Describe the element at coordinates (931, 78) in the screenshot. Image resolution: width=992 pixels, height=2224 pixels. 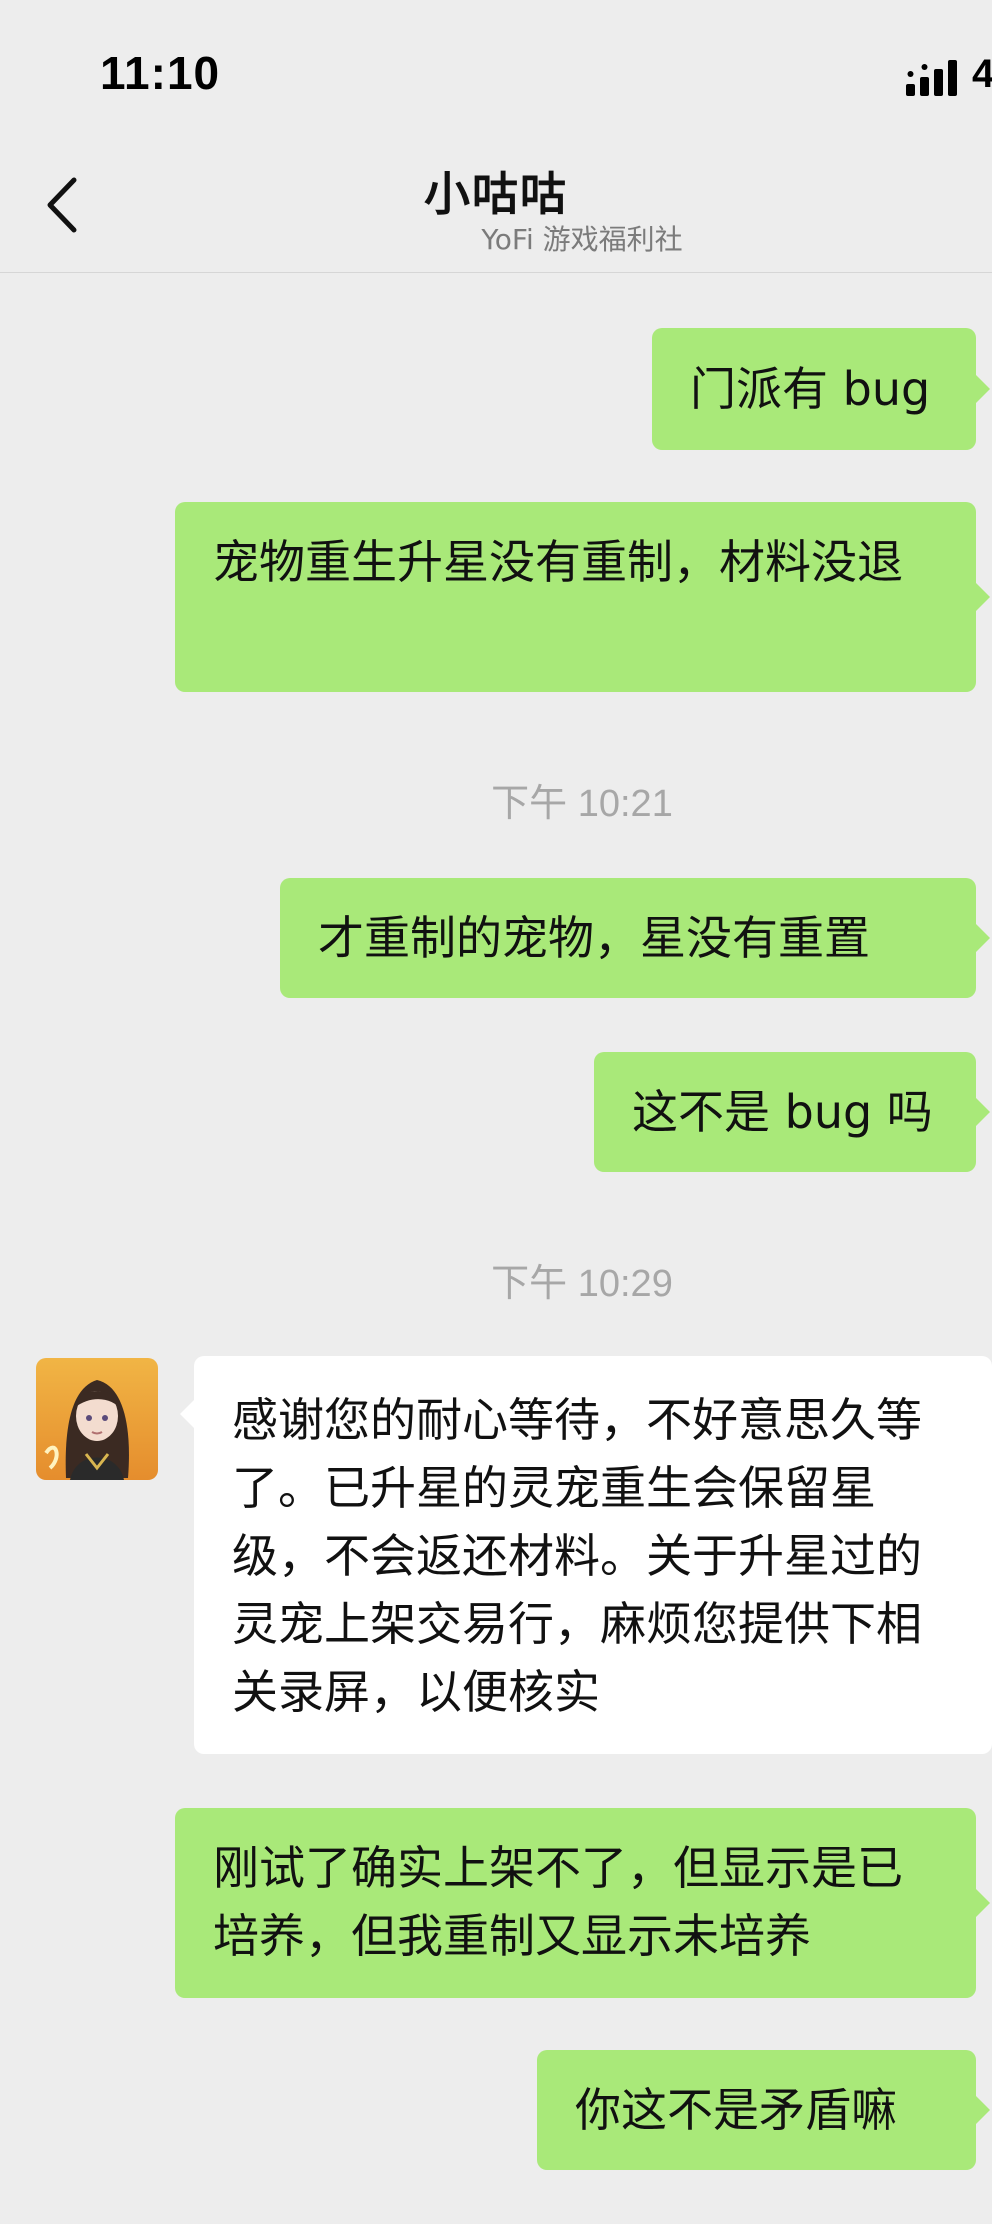
I see `signal-strength-icon` at that location.